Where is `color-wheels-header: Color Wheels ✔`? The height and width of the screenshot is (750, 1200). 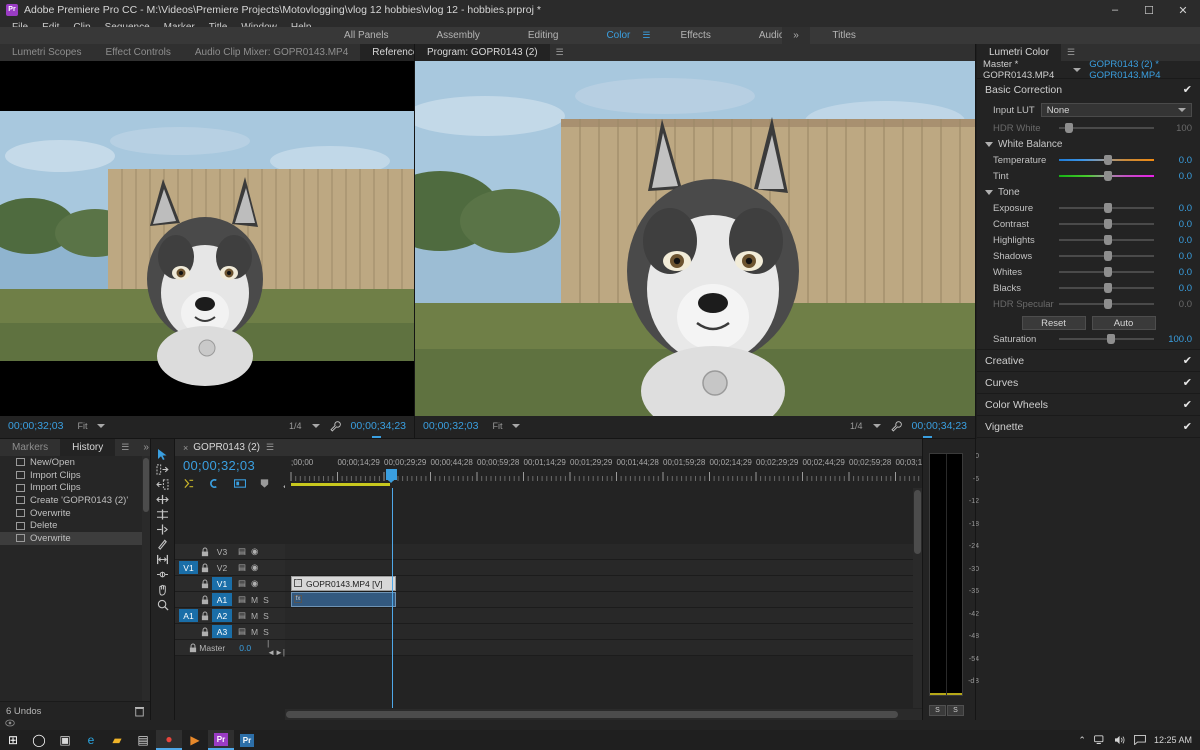 color-wheels-header: Color Wheels ✔ is located at coordinates (1088, 404).